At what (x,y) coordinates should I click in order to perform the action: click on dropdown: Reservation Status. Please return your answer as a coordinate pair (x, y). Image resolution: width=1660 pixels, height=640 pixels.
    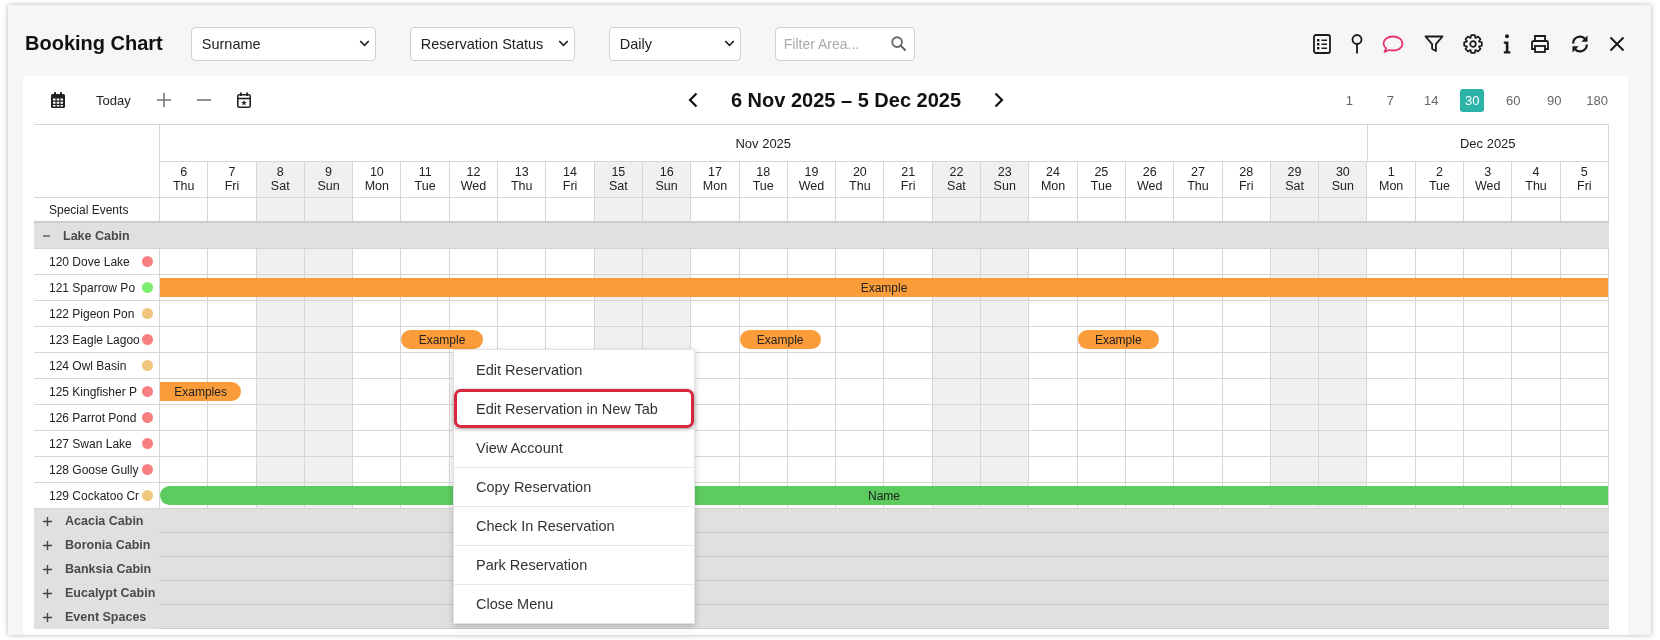
    Looking at the image, I should click on (492, 43).